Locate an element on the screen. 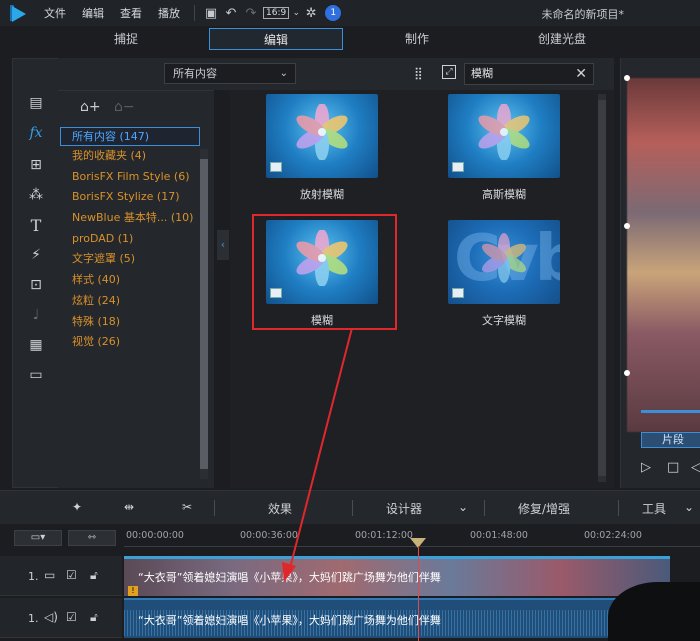  fit-timeline-button: ⇿ is located at coordinates (92, 538).